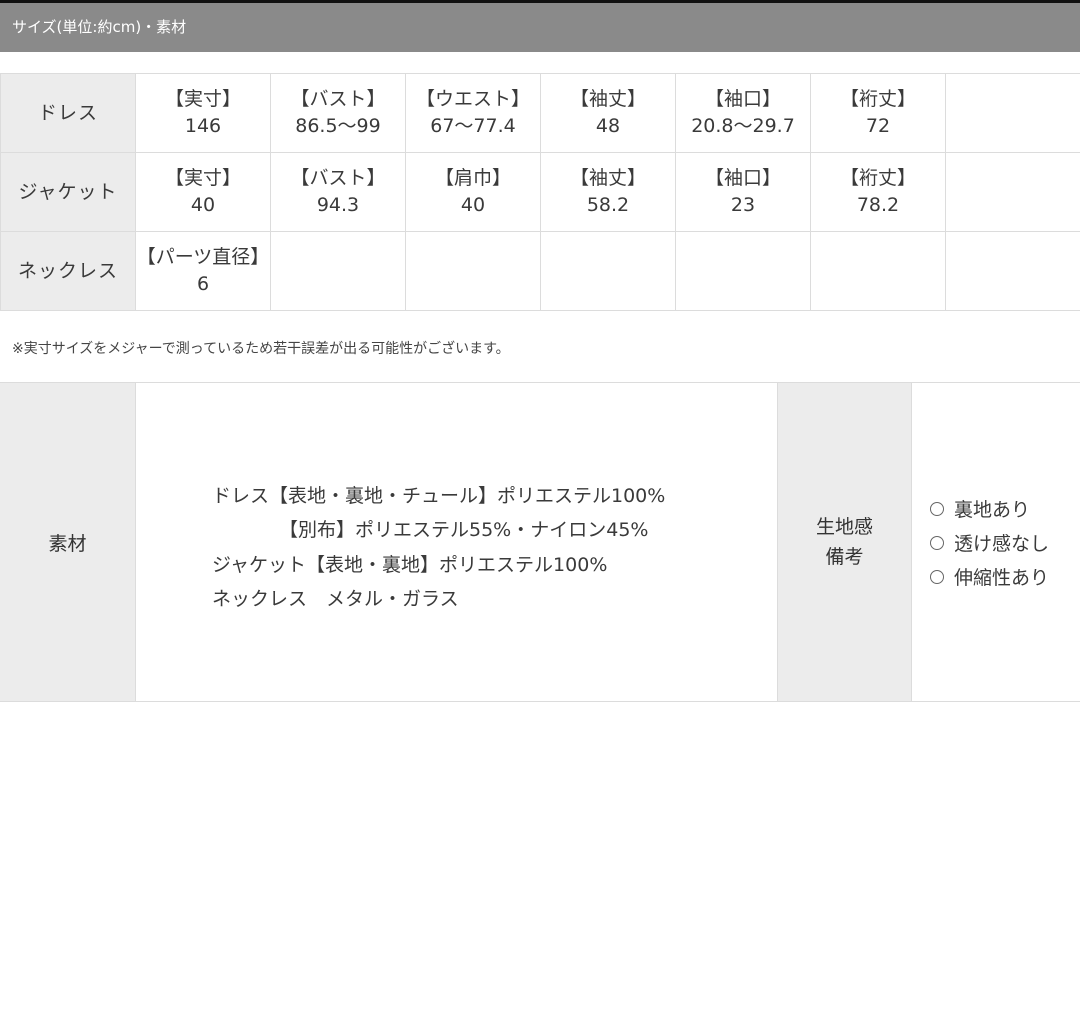 The image size is (1080, 1030). What do you see at coordinates (844, 557) in the screenshot?
I see `fabric-feel-heading-line2: 備考` at bounding box center [844, 557].